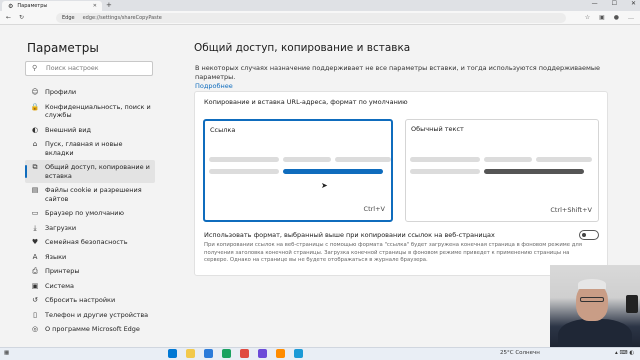 The height and width of the screenshot is (360, 640). Describe the element at coordinates (35, 227) in the screenshot. I see `download-icon: ⤓` at that location.